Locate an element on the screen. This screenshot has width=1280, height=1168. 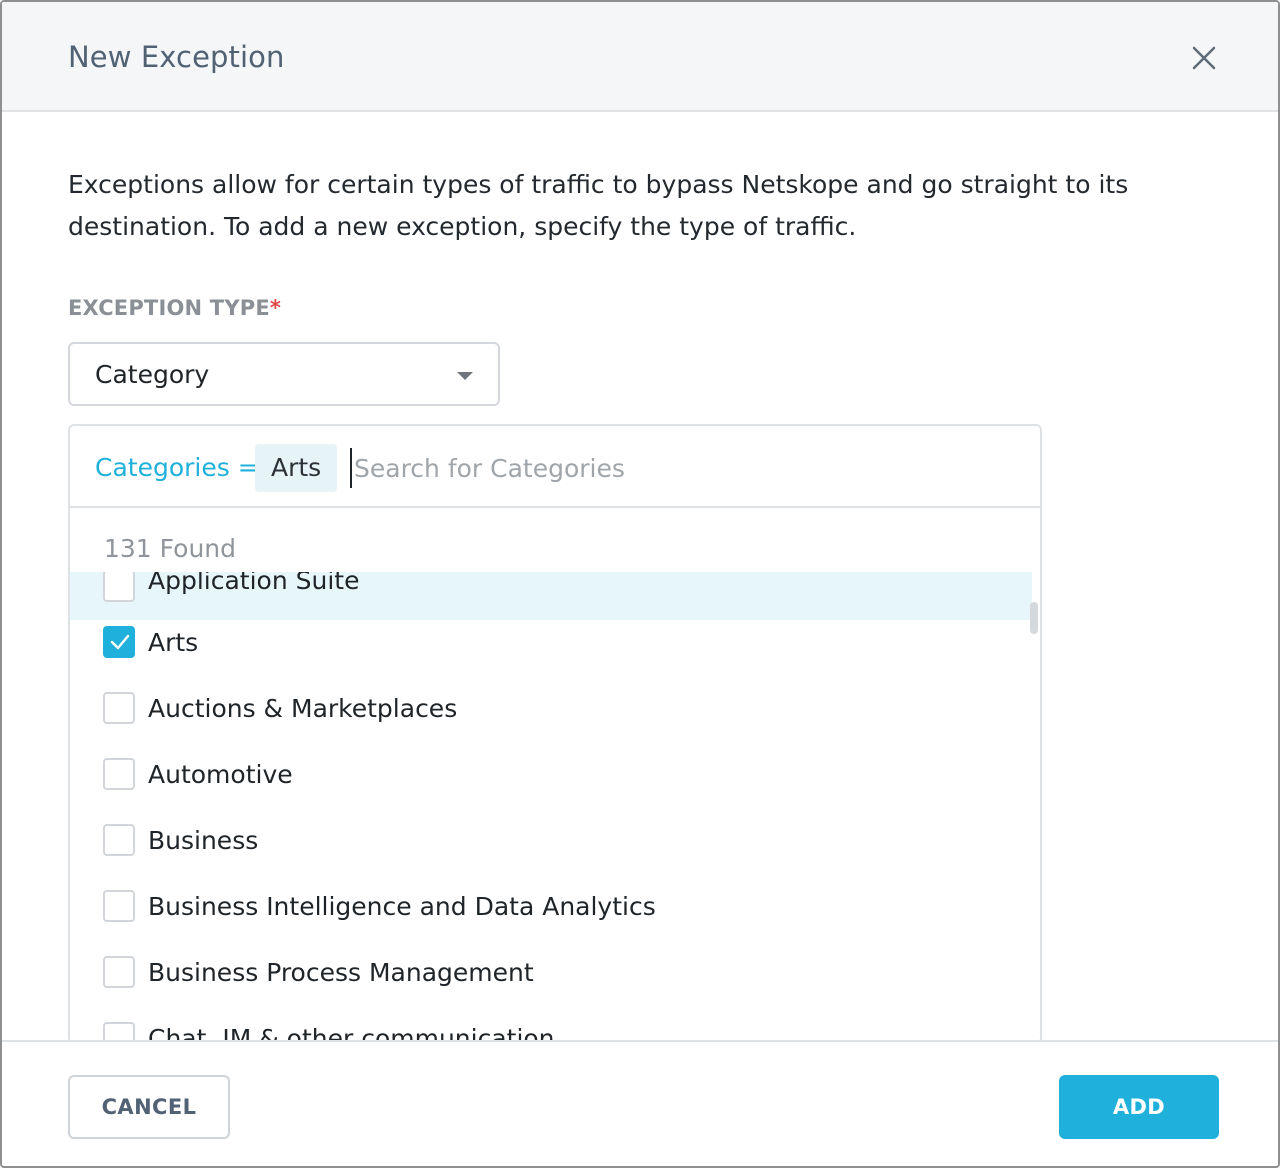
category-list-item: Business Intelligence and Data Analytics is located at coordinates (551, 914).